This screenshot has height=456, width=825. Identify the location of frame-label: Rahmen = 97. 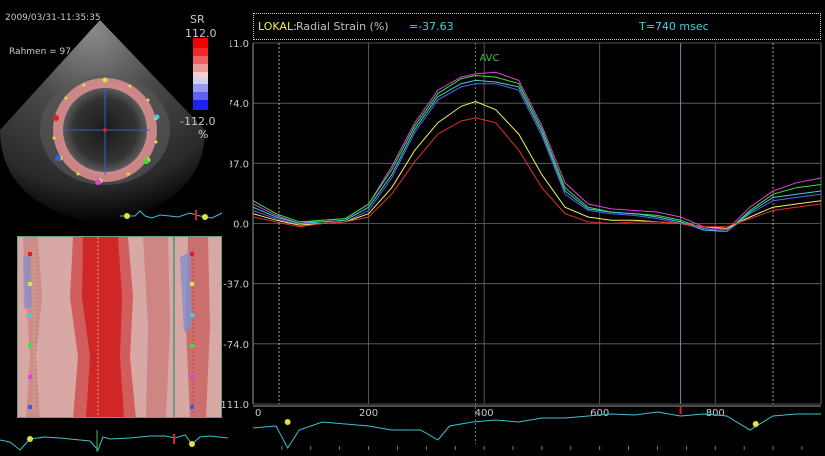
(40, 52).